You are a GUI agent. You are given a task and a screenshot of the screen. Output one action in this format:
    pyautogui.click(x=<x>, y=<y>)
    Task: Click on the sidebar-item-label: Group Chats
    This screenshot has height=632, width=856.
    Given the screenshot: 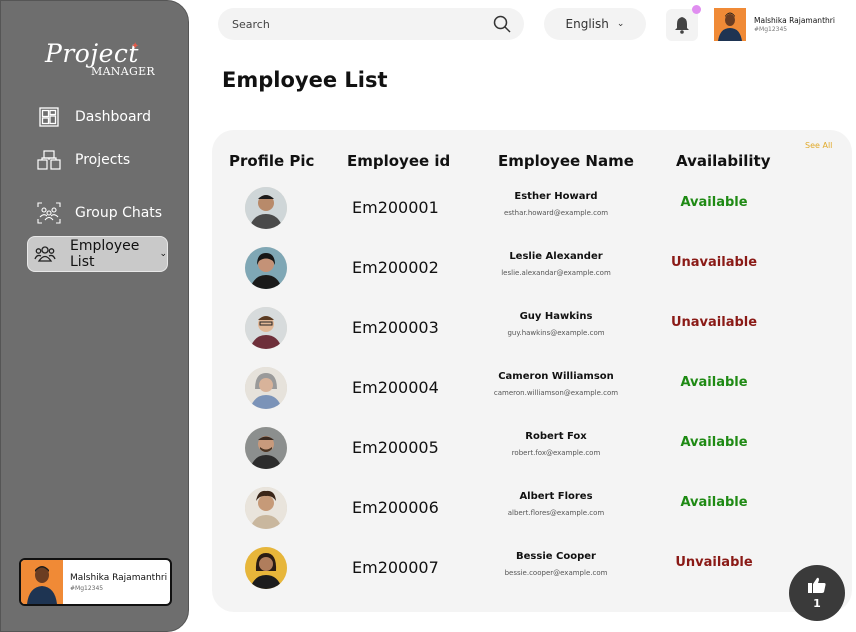 What is the action you would take?
    pyautogui.click(x=119, y=213)
    